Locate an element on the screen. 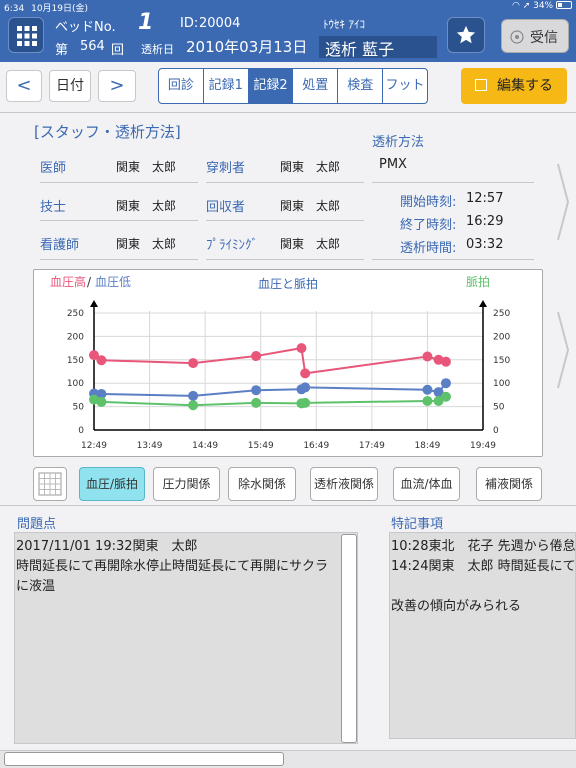  problems-scrollbar is located at coordinates (349, 638).